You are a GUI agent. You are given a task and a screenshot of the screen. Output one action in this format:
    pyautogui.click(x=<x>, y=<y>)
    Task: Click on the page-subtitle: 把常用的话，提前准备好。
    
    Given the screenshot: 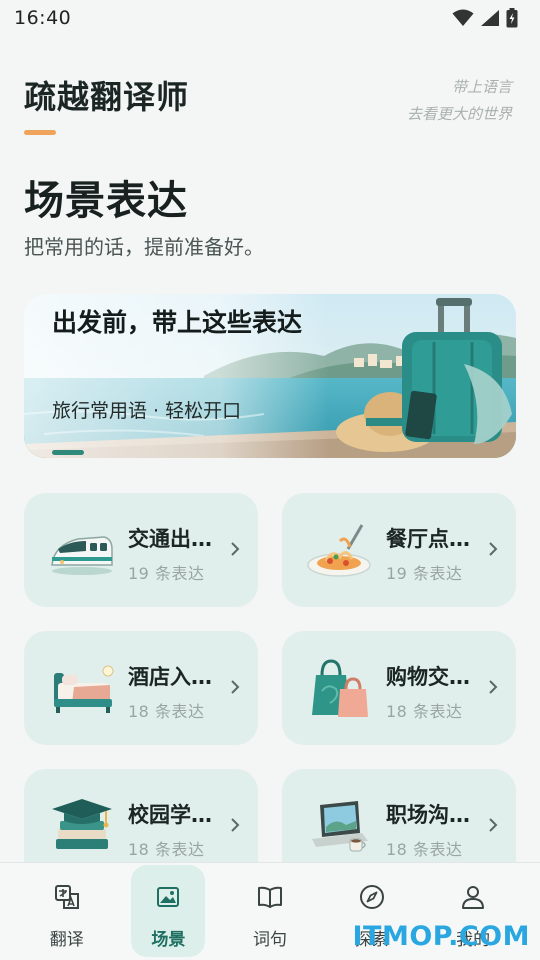 What is the action you would take?
    pyautogui.click(x=144, y=247)
    